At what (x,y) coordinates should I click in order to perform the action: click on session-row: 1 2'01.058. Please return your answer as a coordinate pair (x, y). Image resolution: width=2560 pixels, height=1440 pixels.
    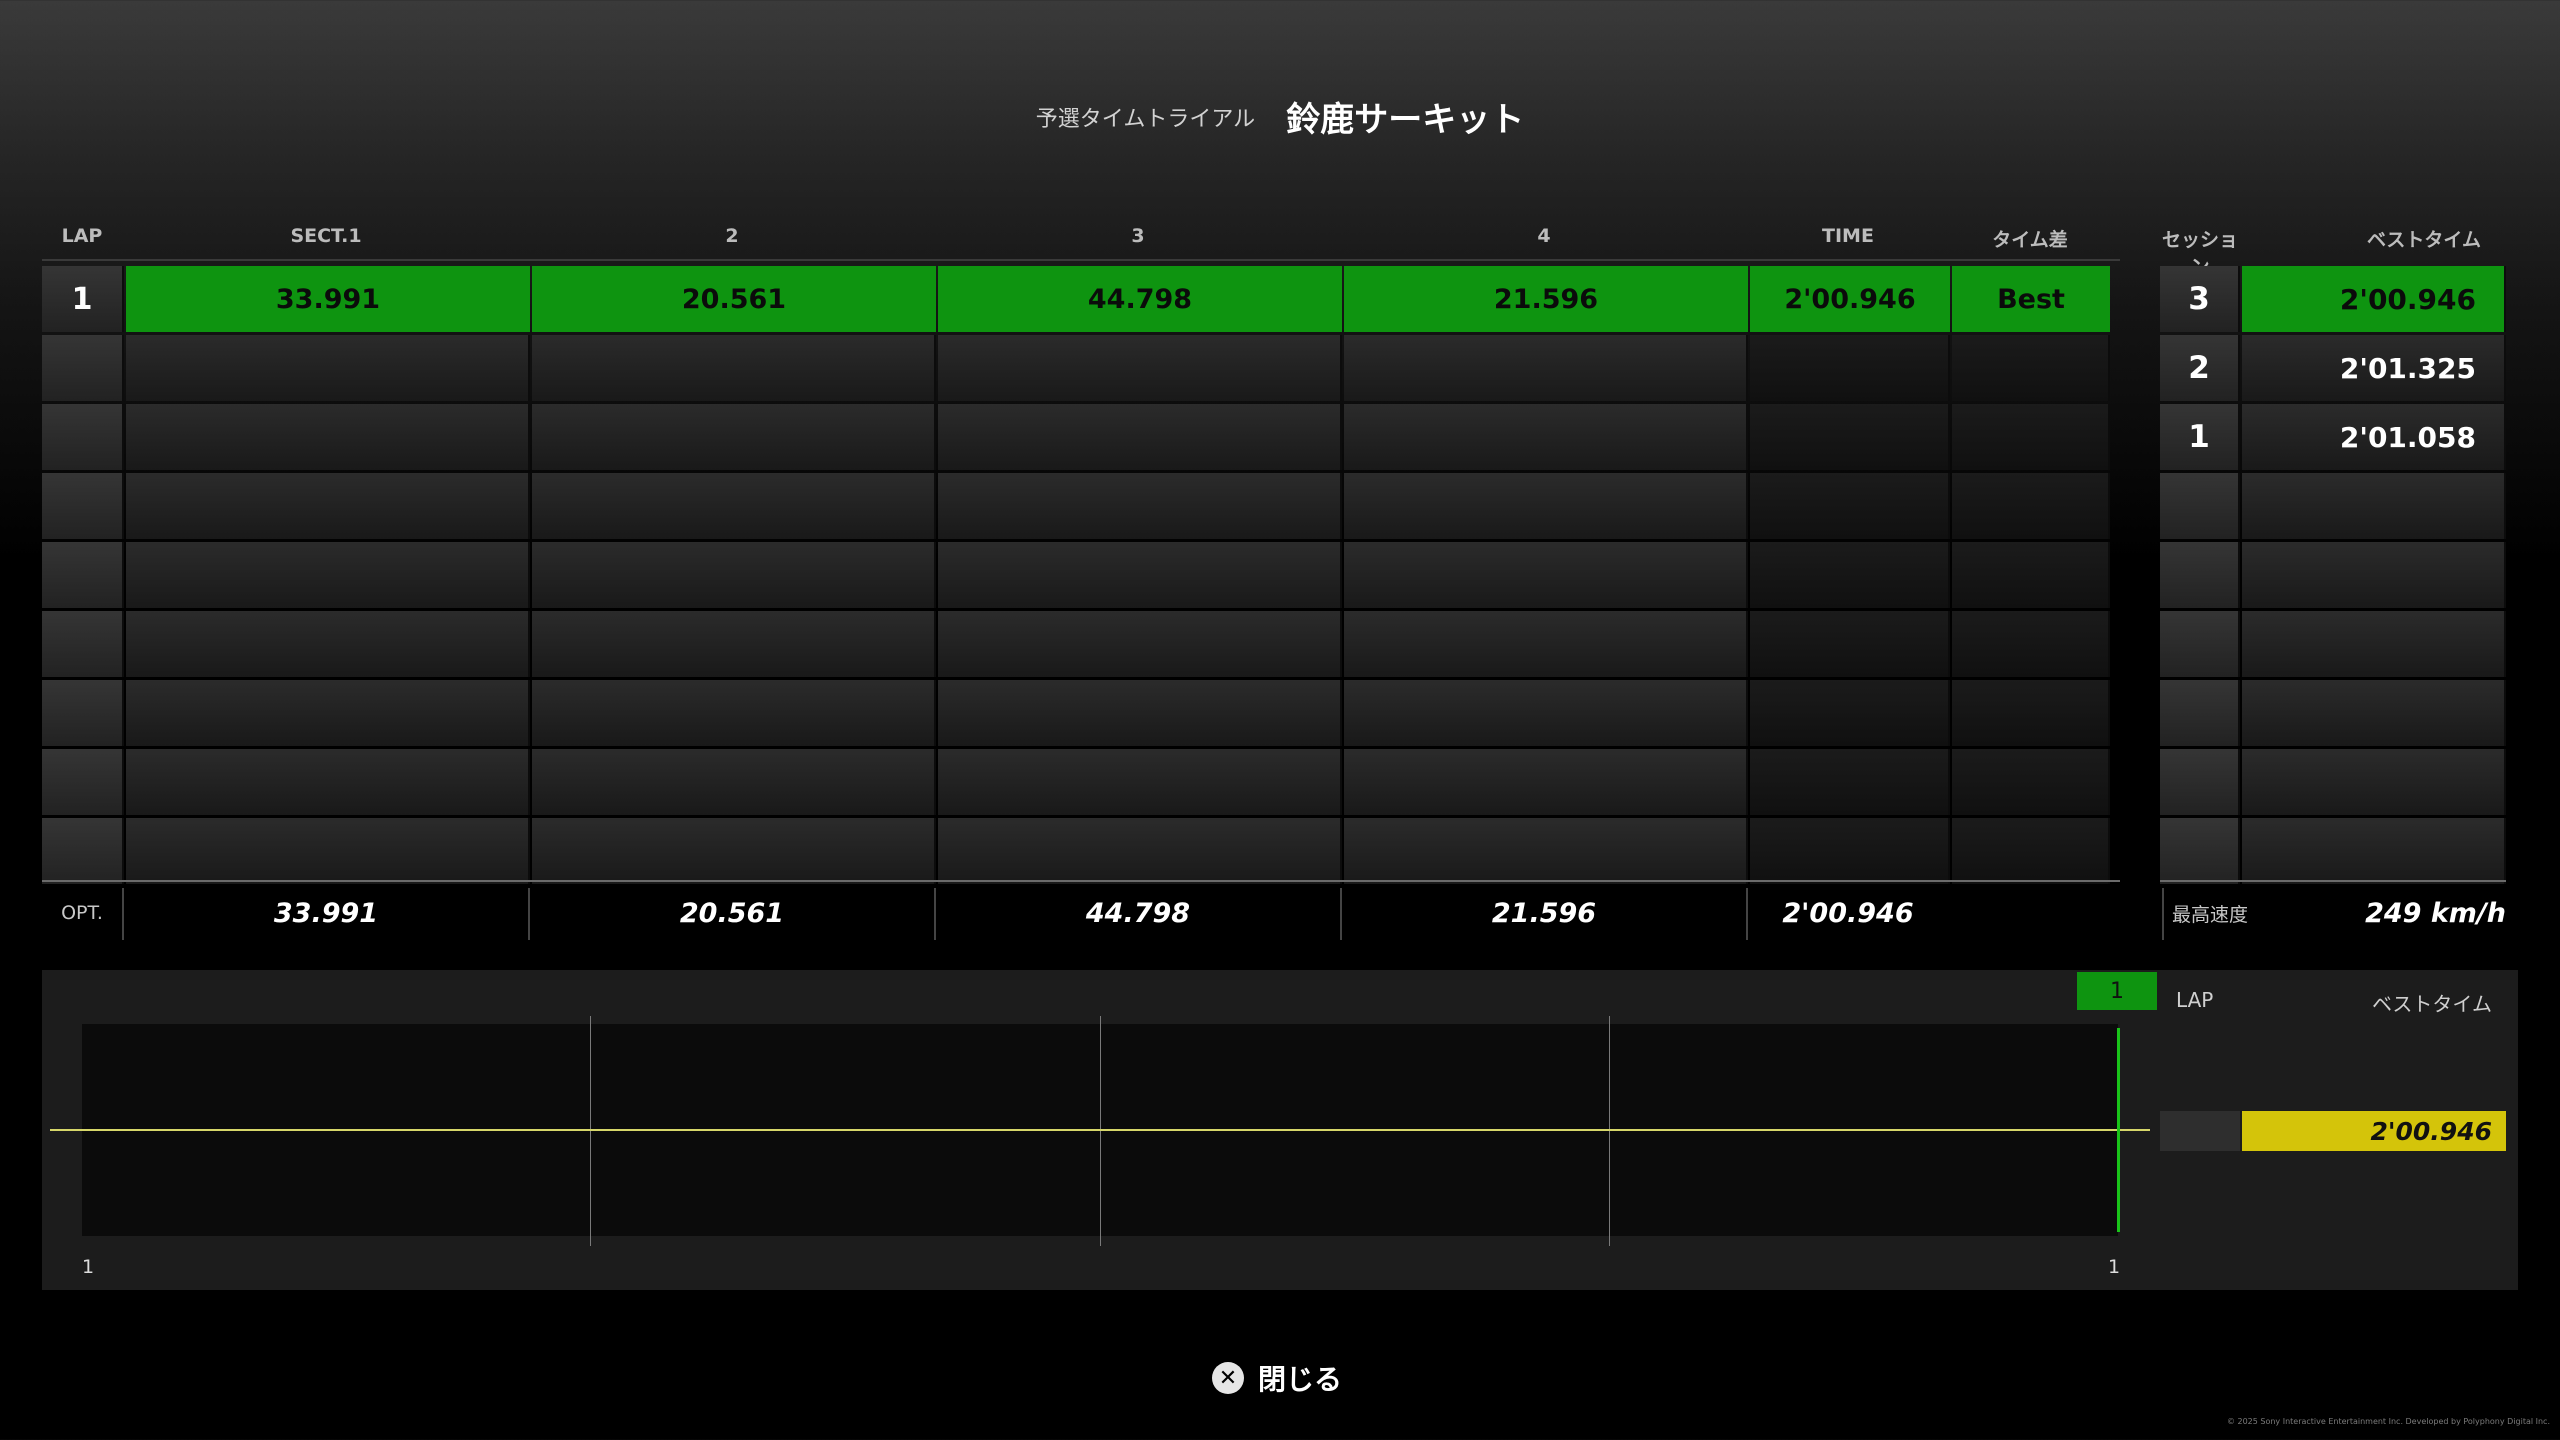
    Looking at the image, I should click on (2333, 437).